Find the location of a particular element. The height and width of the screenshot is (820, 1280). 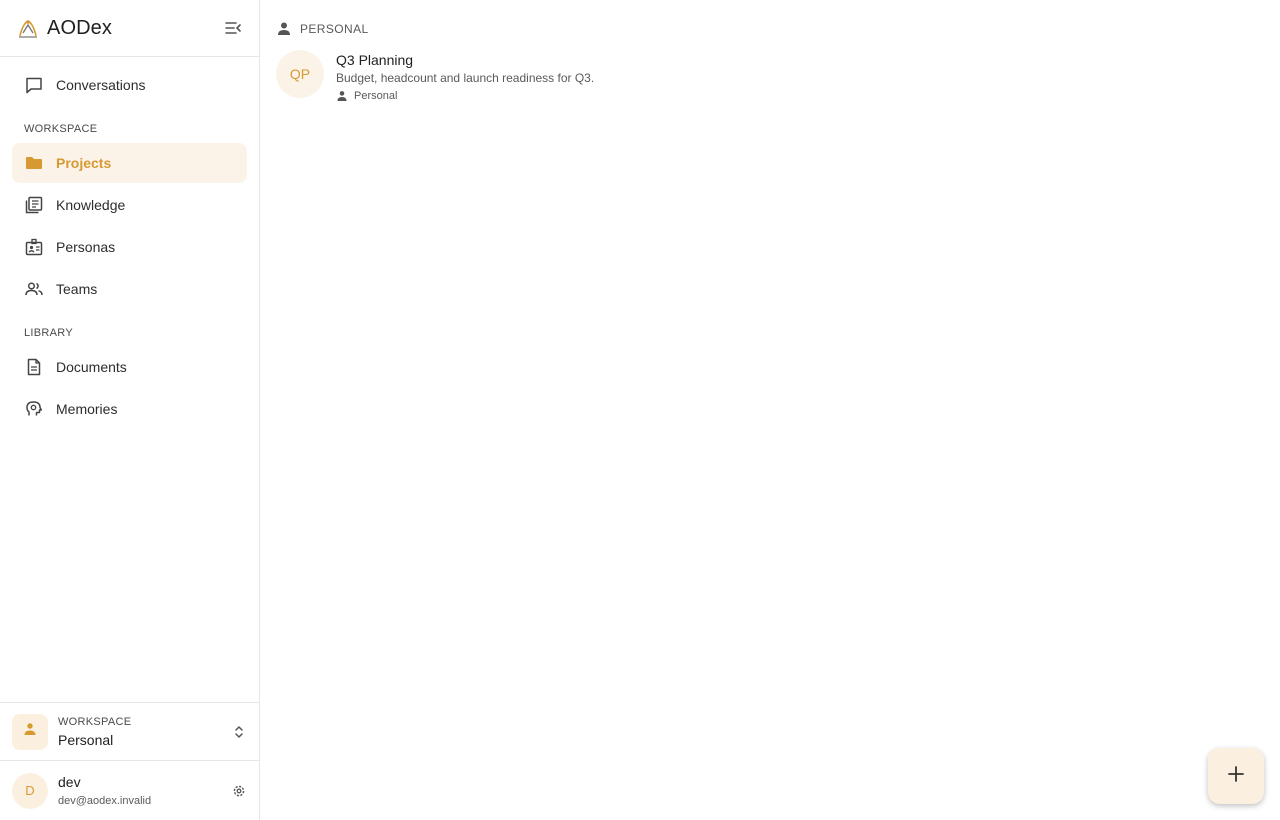

library-icon is located at coordinates (34, 205).